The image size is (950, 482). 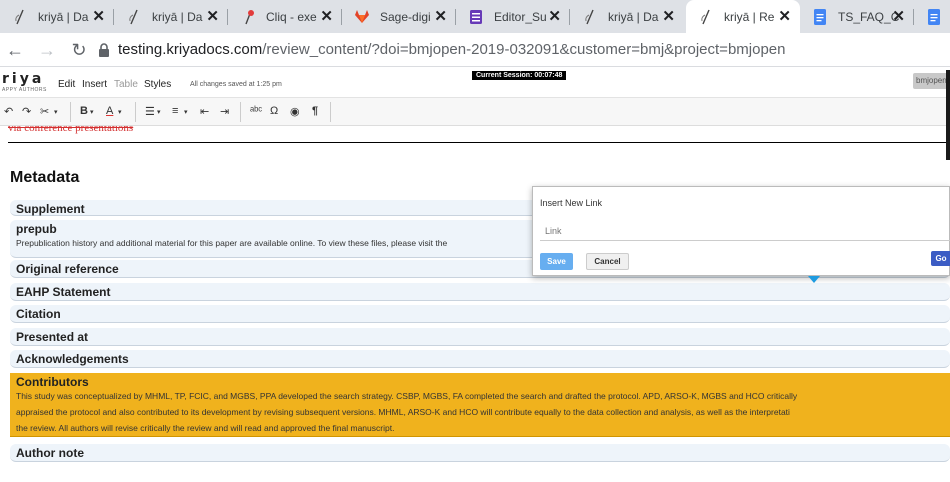 What do you see at coordinates (126, 84) in the screenshot?
I see `menu-table: Table` at bounding box center [126, 84].